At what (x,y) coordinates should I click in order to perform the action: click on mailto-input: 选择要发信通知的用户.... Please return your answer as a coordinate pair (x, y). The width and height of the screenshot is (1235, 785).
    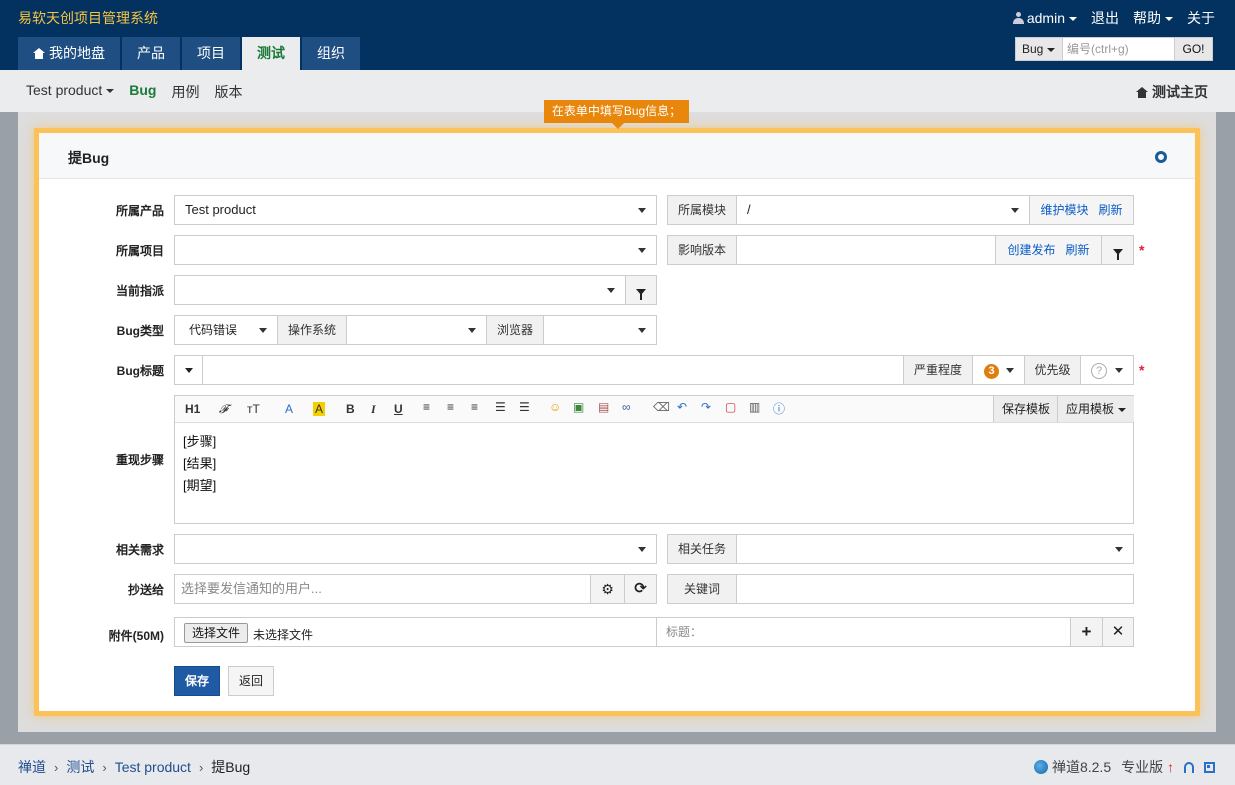
    Looking at the image, I should click on (382, 589).